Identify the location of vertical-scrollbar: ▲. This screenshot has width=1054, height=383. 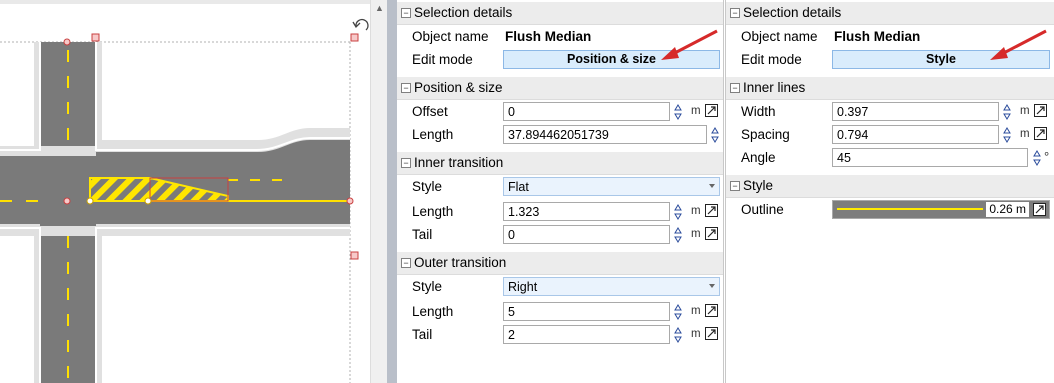
(378, 191).